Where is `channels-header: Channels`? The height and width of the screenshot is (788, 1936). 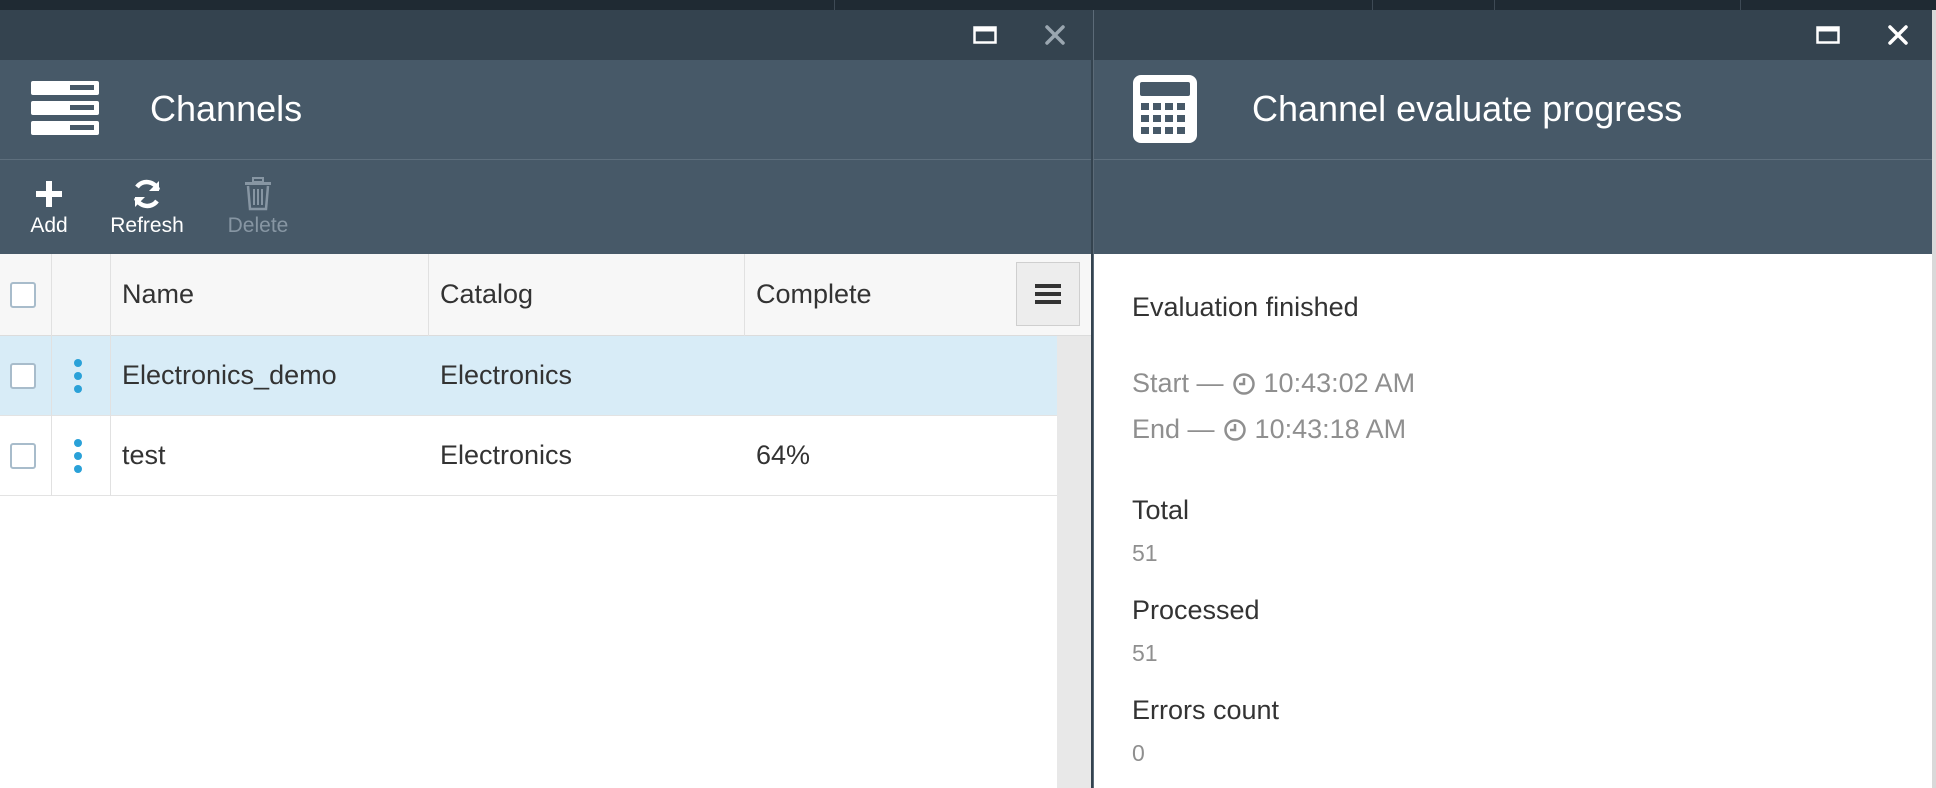
channels-header: Channels is located at coordinates (545, 110).